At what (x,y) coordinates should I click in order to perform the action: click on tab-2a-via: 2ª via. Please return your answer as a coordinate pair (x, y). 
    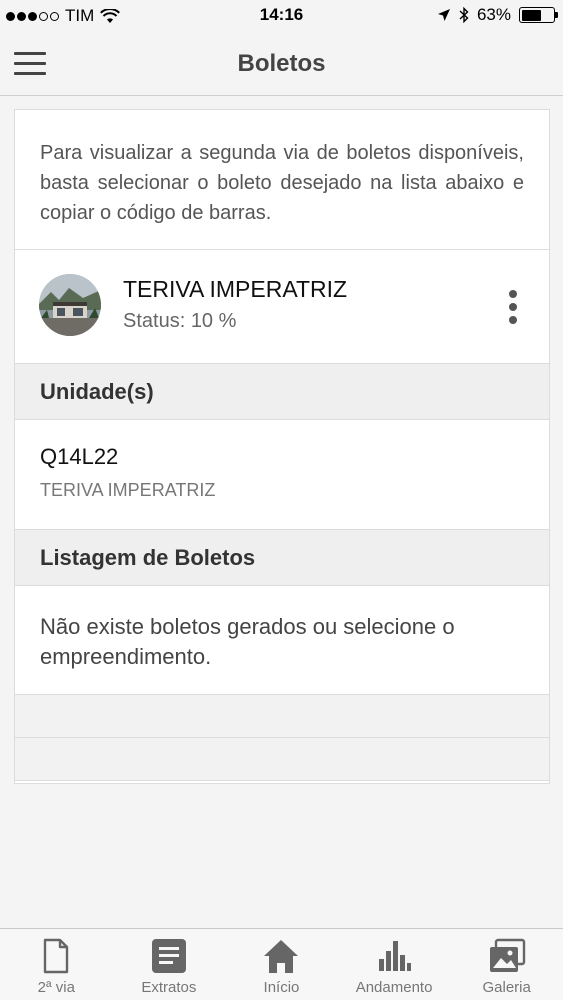
    Looking at the image, I should click on (56, 964).